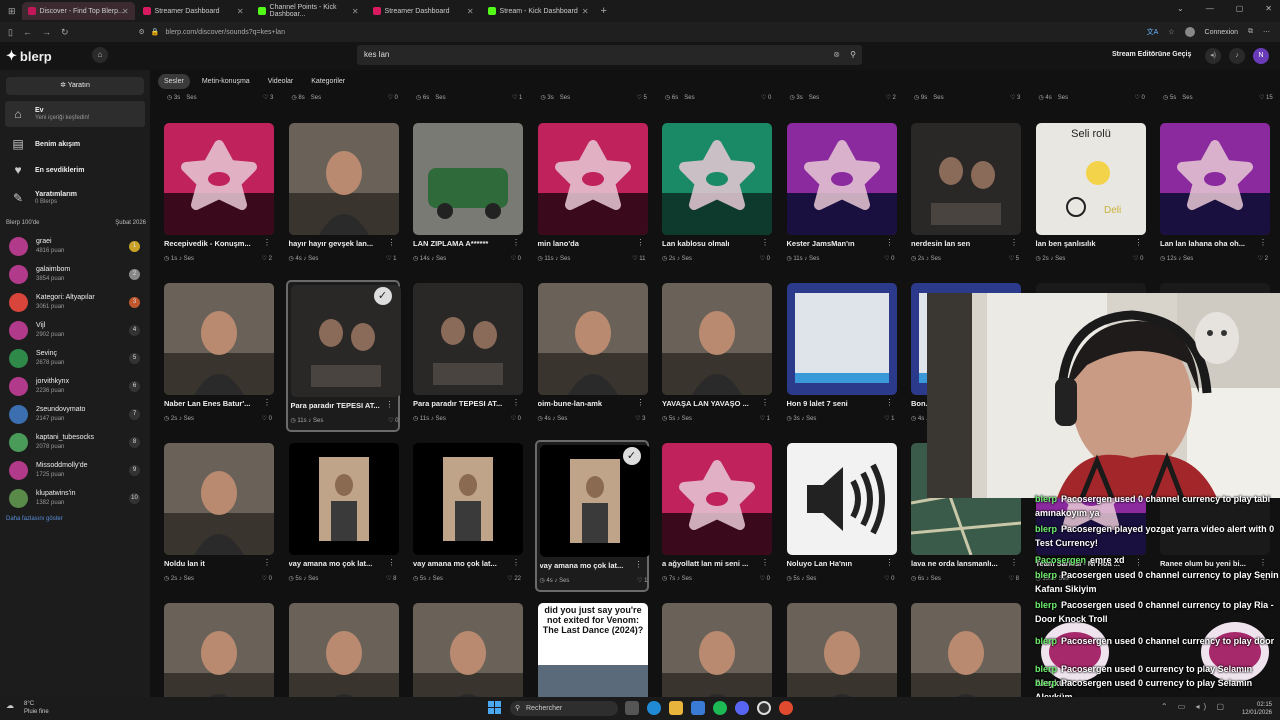 This screenshot has height=720, width=1280. Describe the element at coordinates (27, 32) in the screenshot. I see `back-icon: ←` at that location.